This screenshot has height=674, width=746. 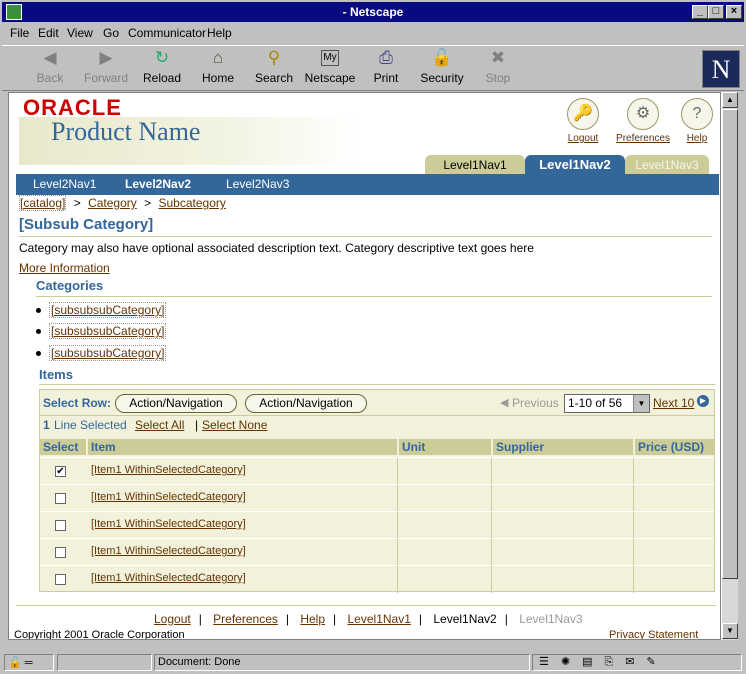 What do you see at coordinates (730, 344) in the screenshot?
I see `scroll-thumb` at bounding box center [730, 344].